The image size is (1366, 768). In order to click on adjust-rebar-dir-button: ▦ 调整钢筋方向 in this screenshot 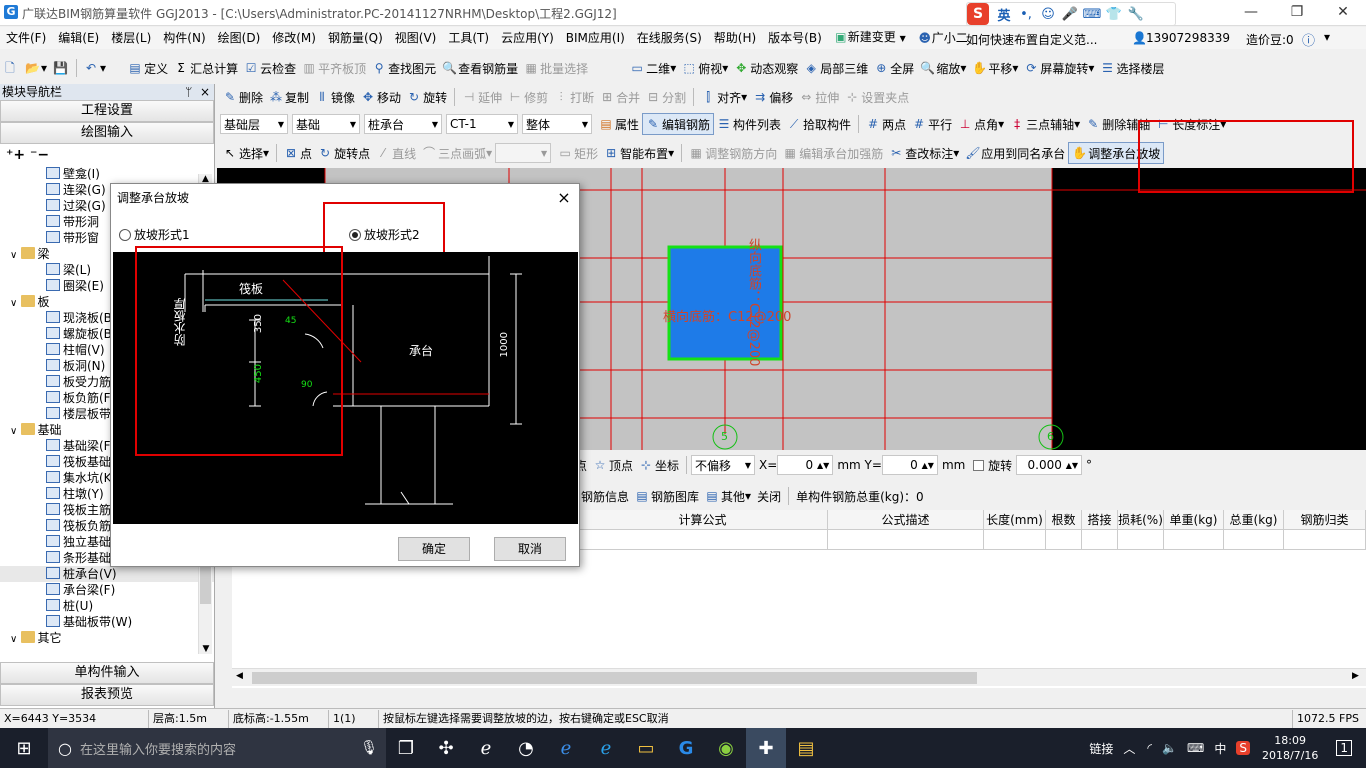, I will do `click(733, 153)`.